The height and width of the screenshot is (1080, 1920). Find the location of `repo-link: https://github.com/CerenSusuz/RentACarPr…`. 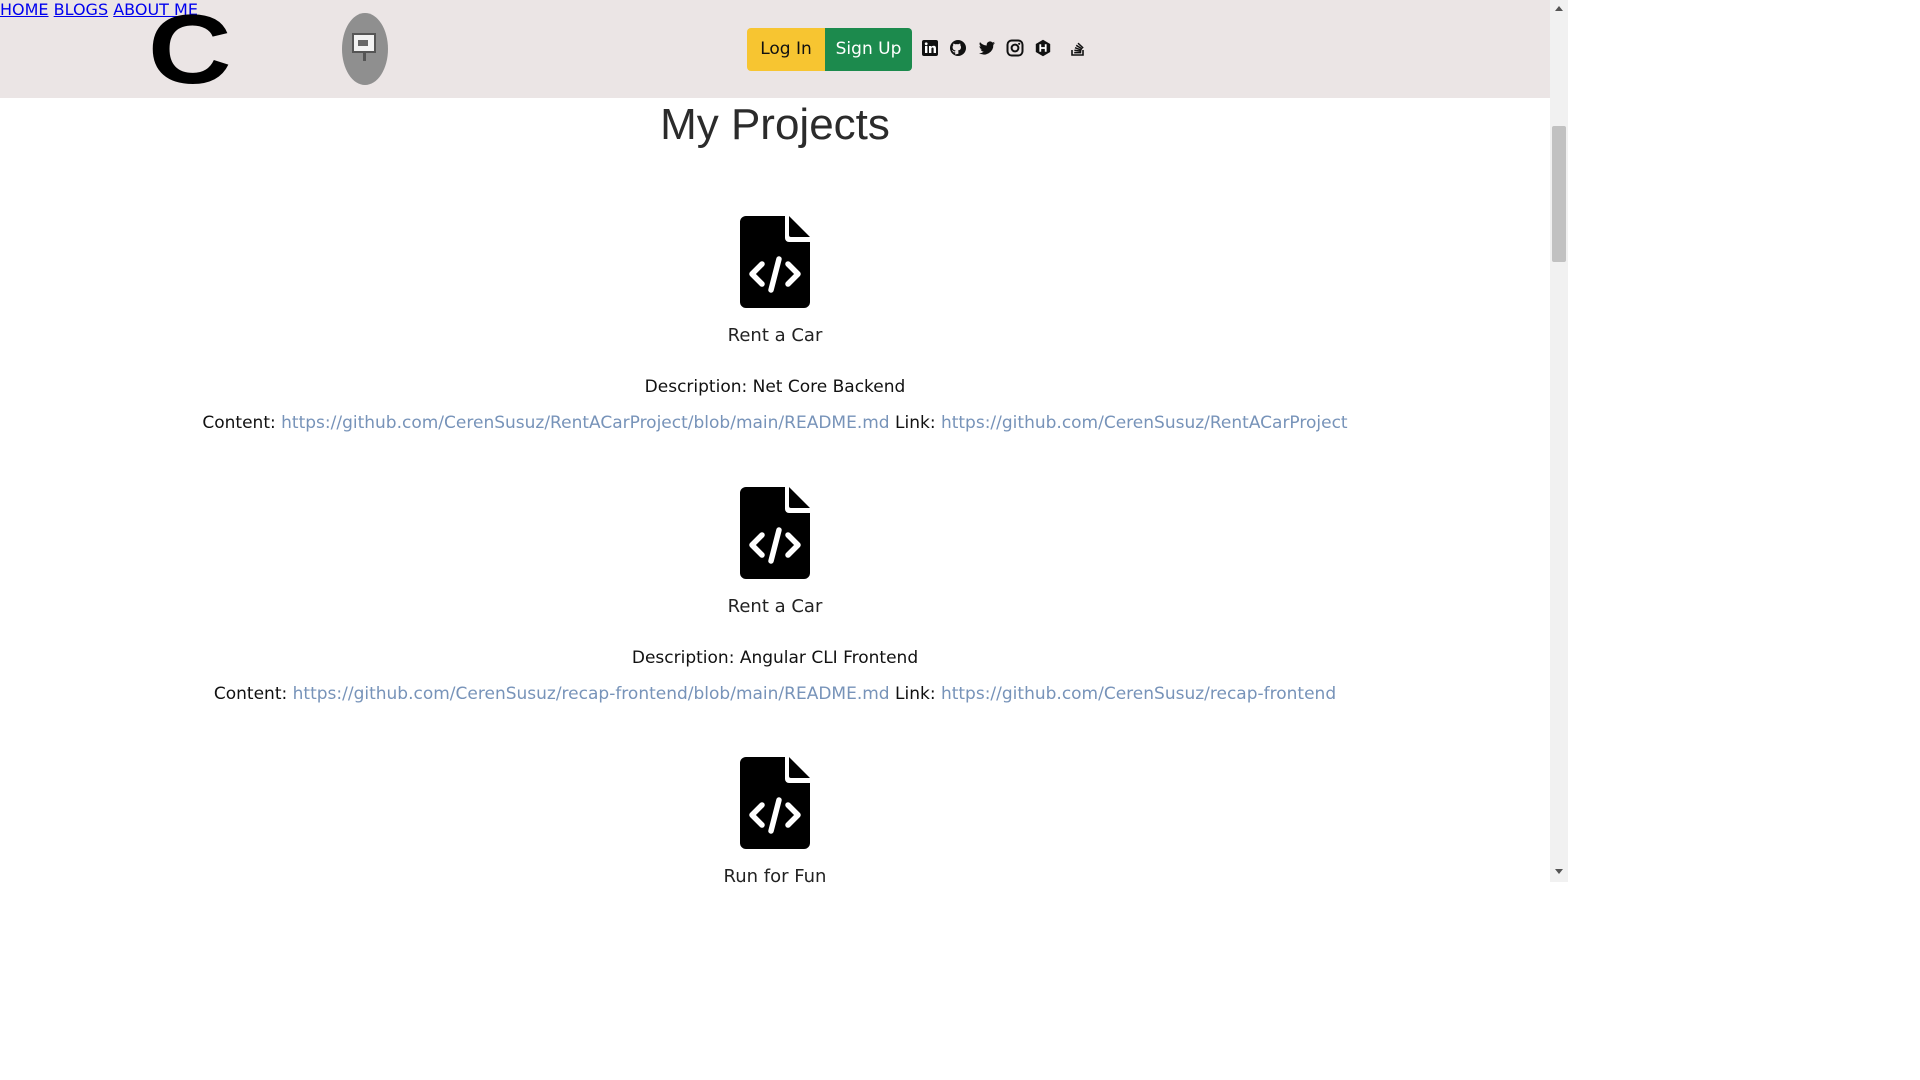

repo-link: https://github.com/CerenSusuz/RentACarPr… is located at coordinates (1144, 423).